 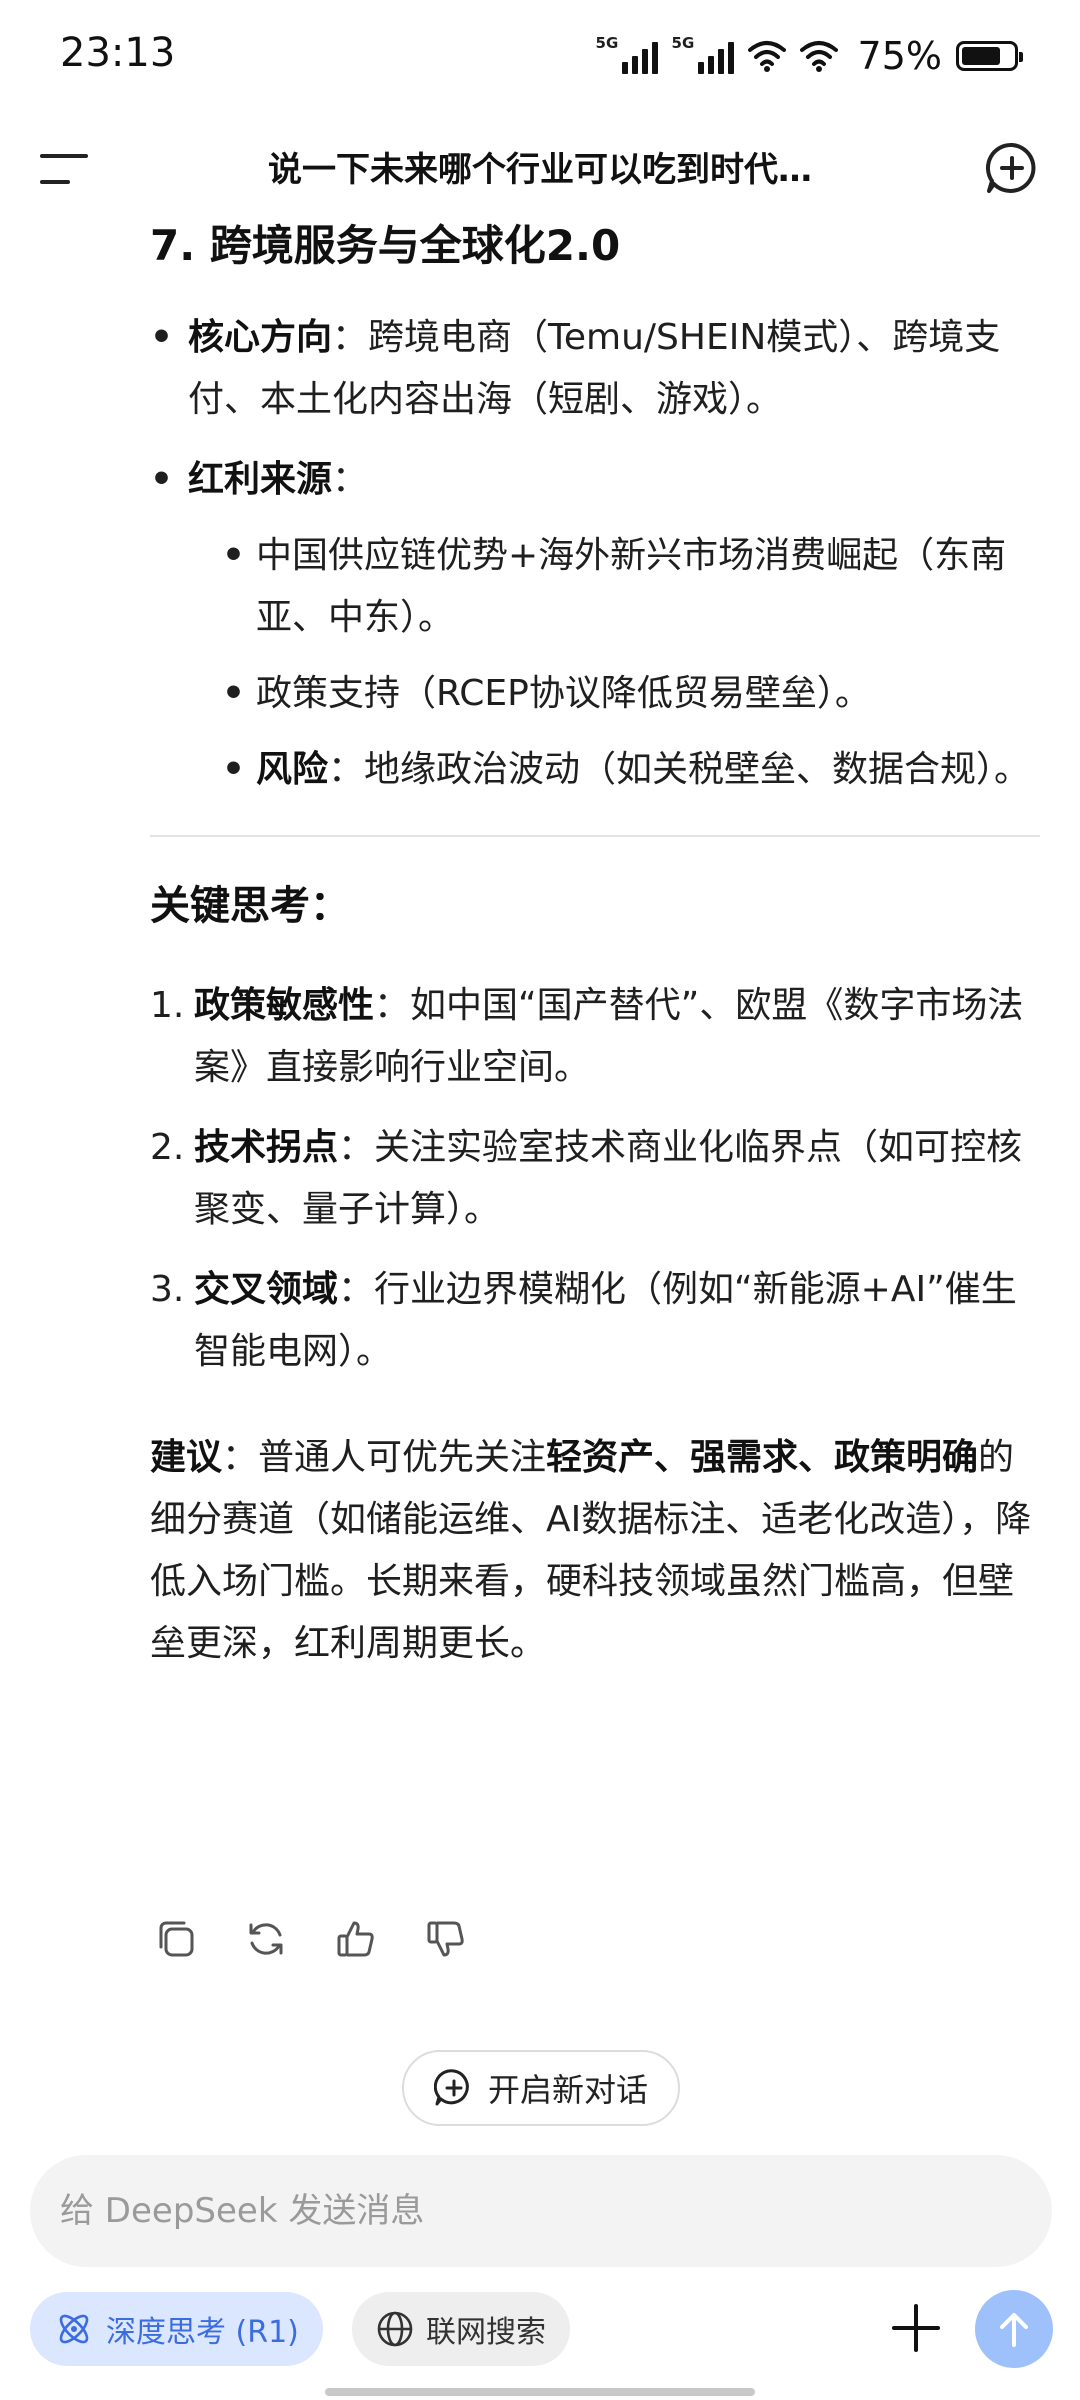 What do you see at coordinates (311, 1939) in the screenshot?
I see `message-actions` at bounding box center [311, 1939].